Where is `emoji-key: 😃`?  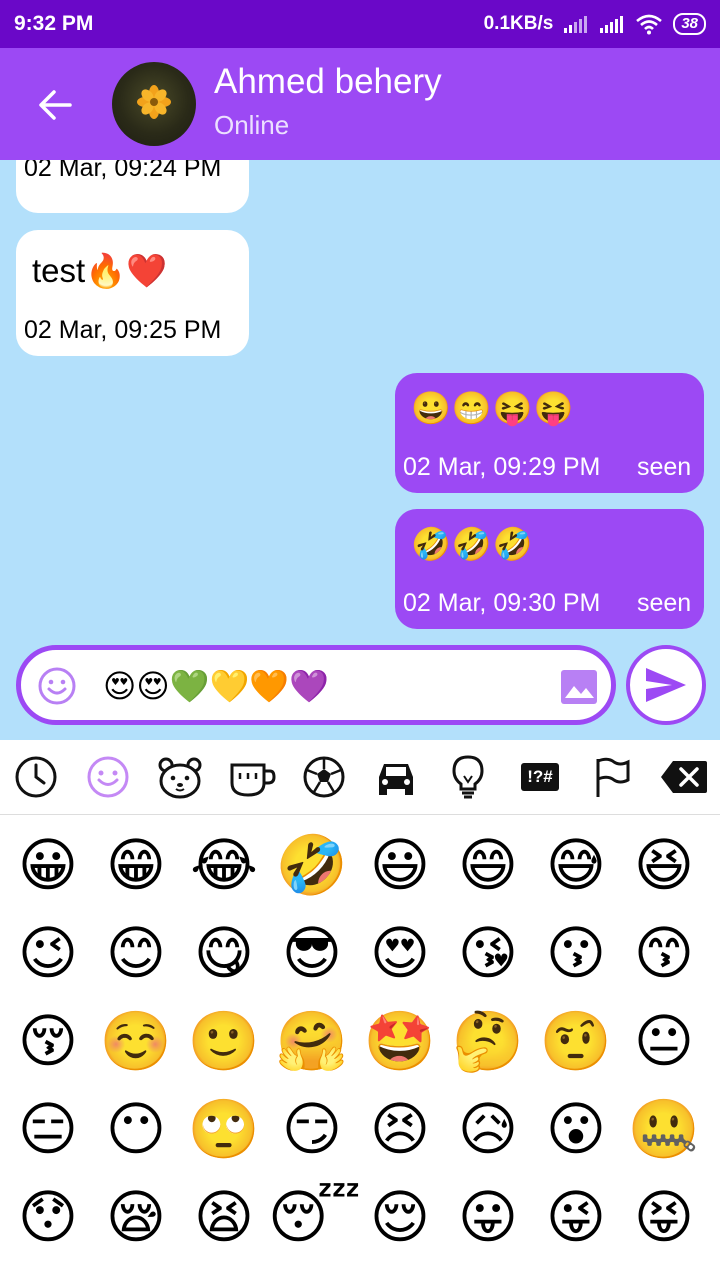 emoji-key: 😃 is located at coordinates (400, 865).